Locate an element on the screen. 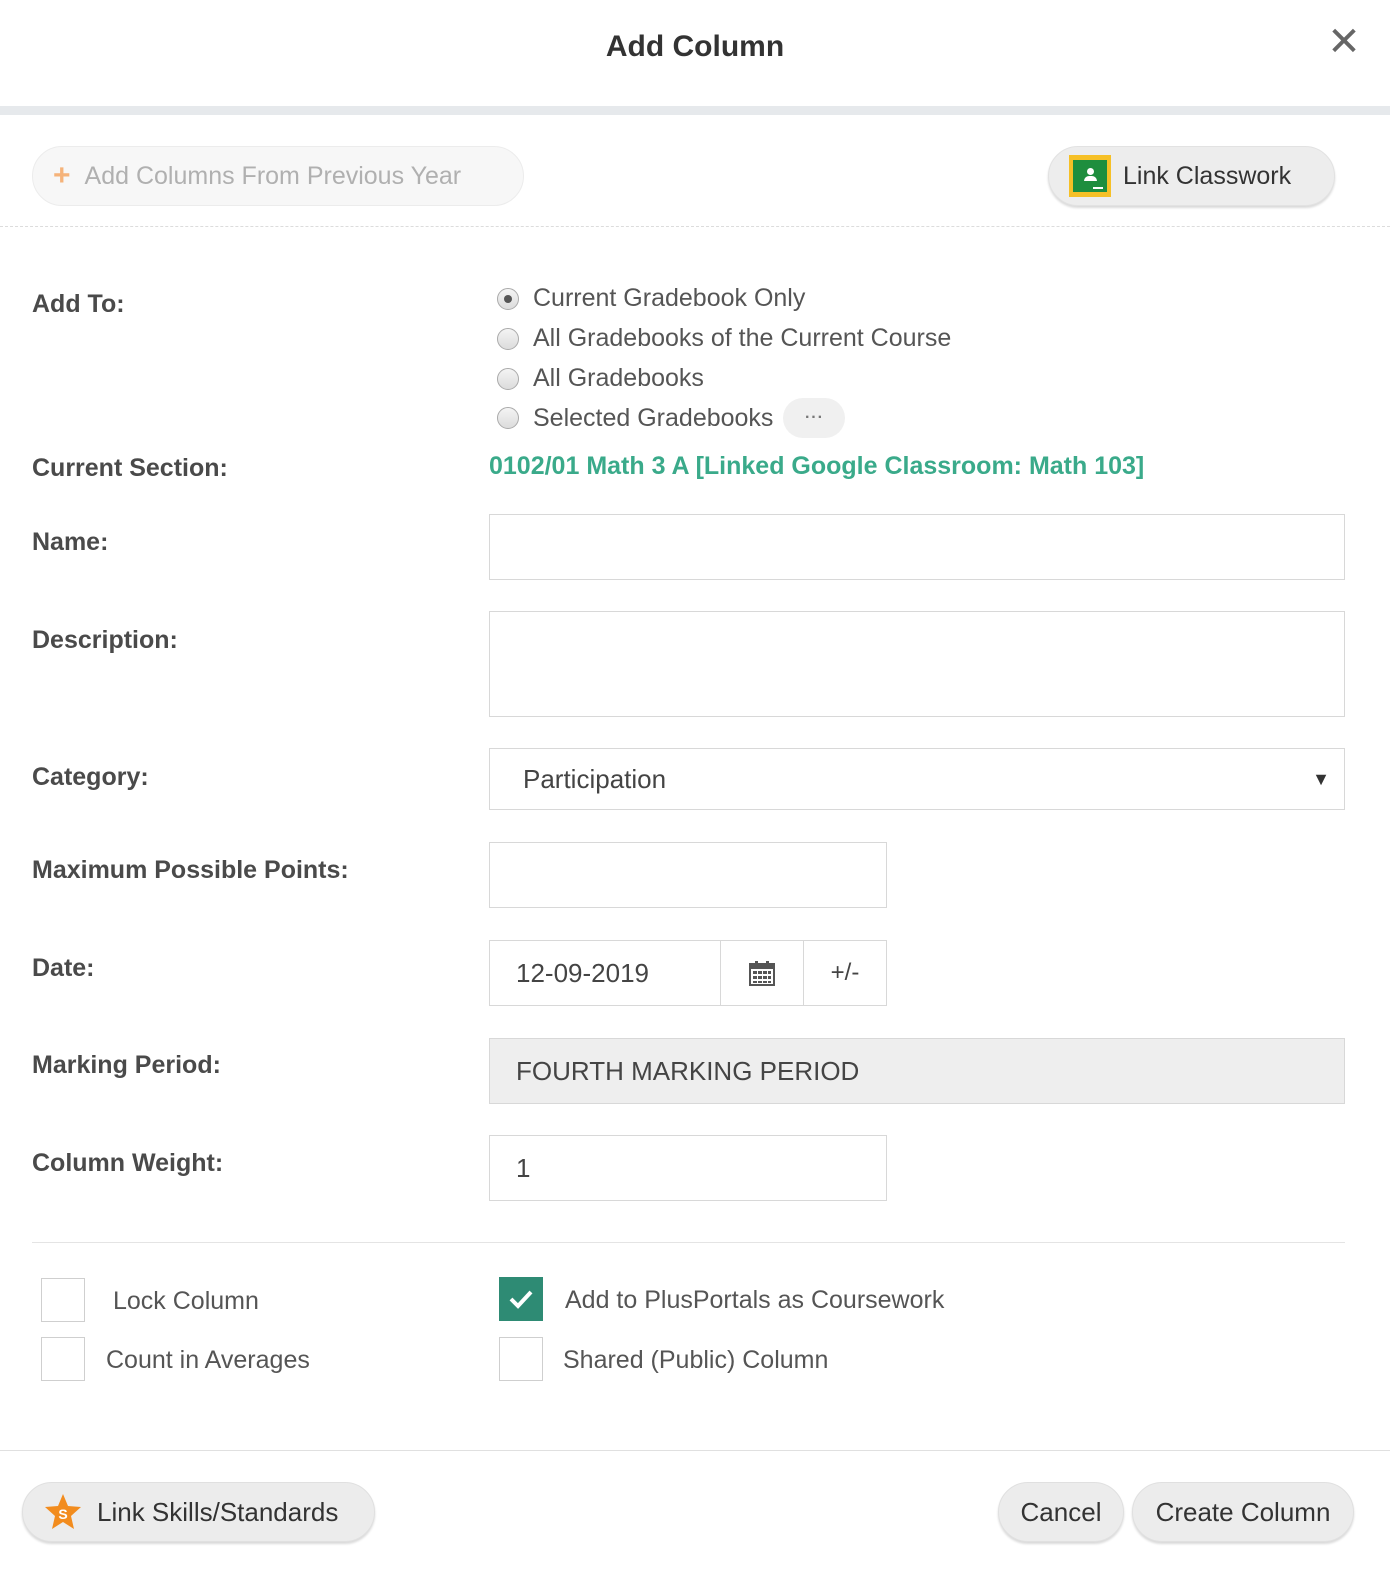 The image size is (1390, 1576). radio-all-gradebooks-course: All Gradebooks of the Current Course is located at coordinates (724, 338).